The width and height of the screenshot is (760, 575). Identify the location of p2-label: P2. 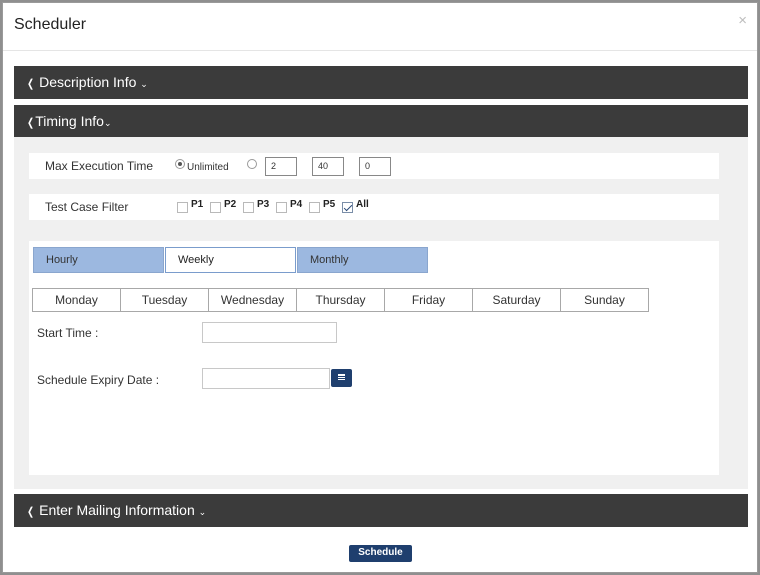
(230, 204).